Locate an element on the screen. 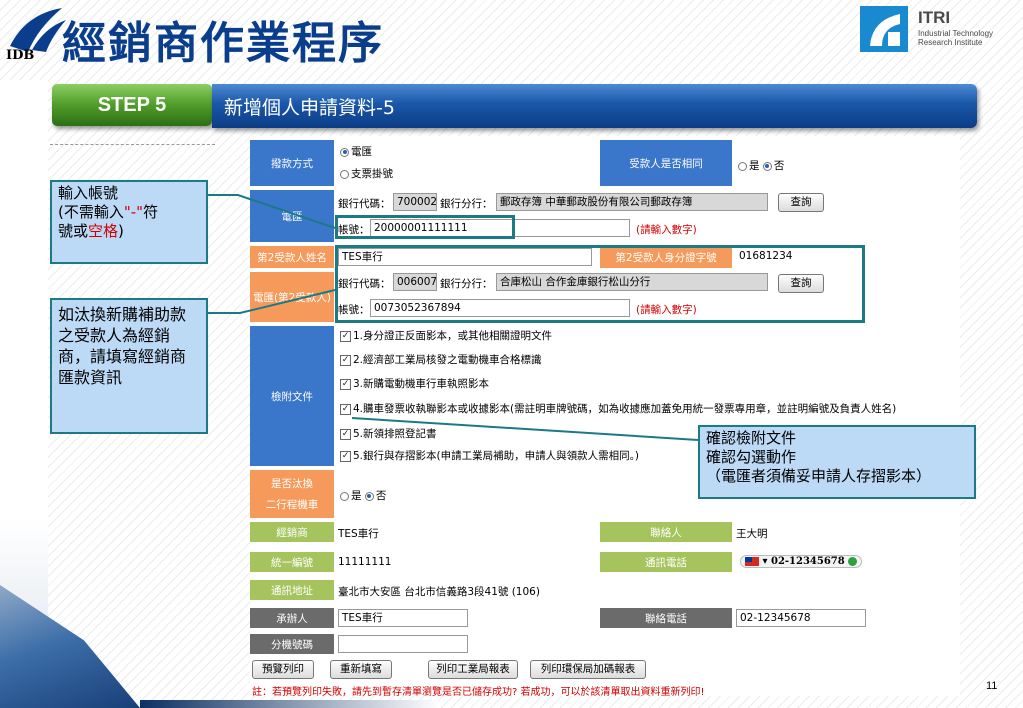 The image size is (1023, 708). radio-wire is located at coordinates (344, 152).